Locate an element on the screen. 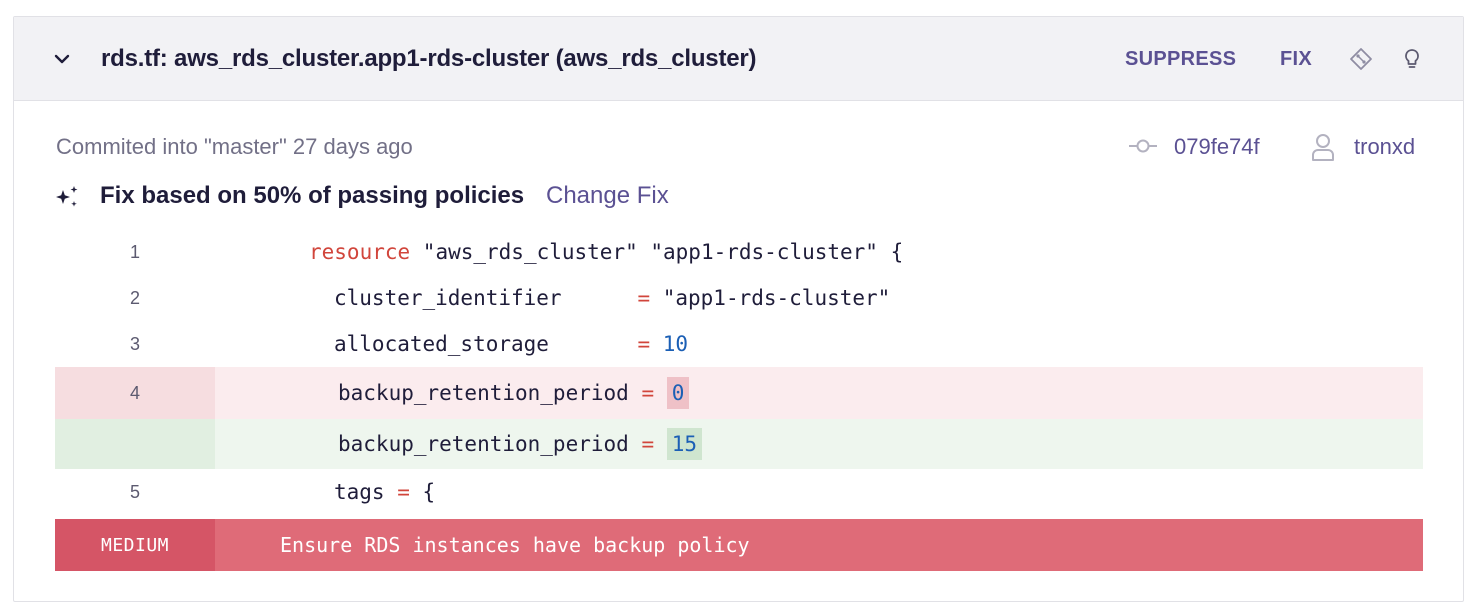 The width and height of the screenshot is (1480, 616). change-fix-link: Change Fix is located at coordinates (607, 196).